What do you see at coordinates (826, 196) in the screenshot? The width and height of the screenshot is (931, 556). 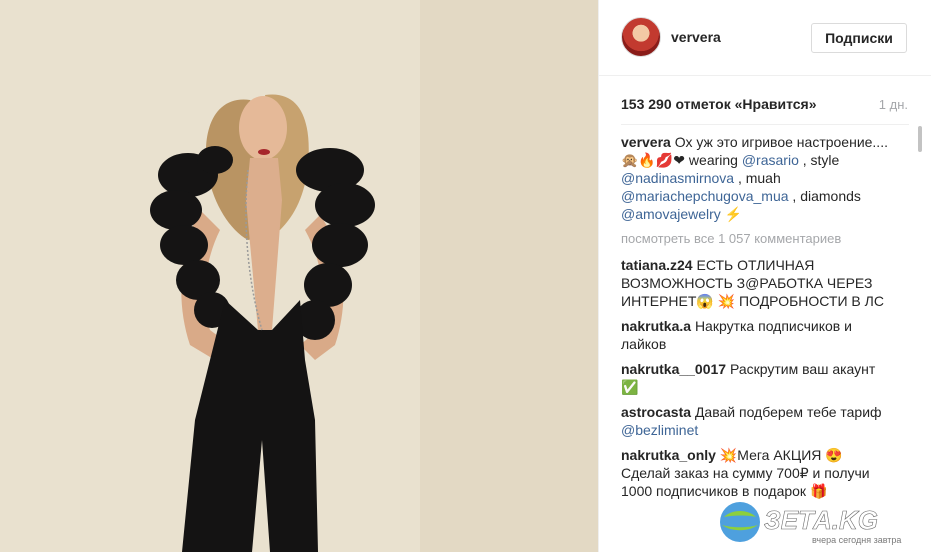 I see `caption-text: , diamonds` at bounding box center [826, 196].